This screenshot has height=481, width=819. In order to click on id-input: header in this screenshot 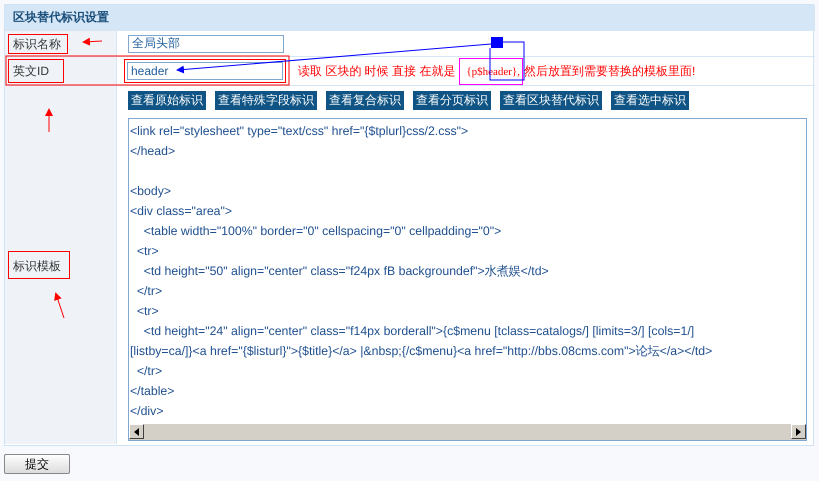, I will do `click(205, 71)`.